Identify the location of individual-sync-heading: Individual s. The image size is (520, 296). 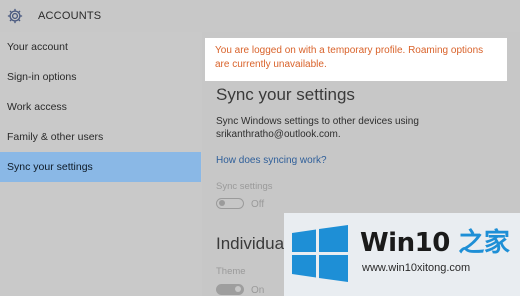
(250, 243).